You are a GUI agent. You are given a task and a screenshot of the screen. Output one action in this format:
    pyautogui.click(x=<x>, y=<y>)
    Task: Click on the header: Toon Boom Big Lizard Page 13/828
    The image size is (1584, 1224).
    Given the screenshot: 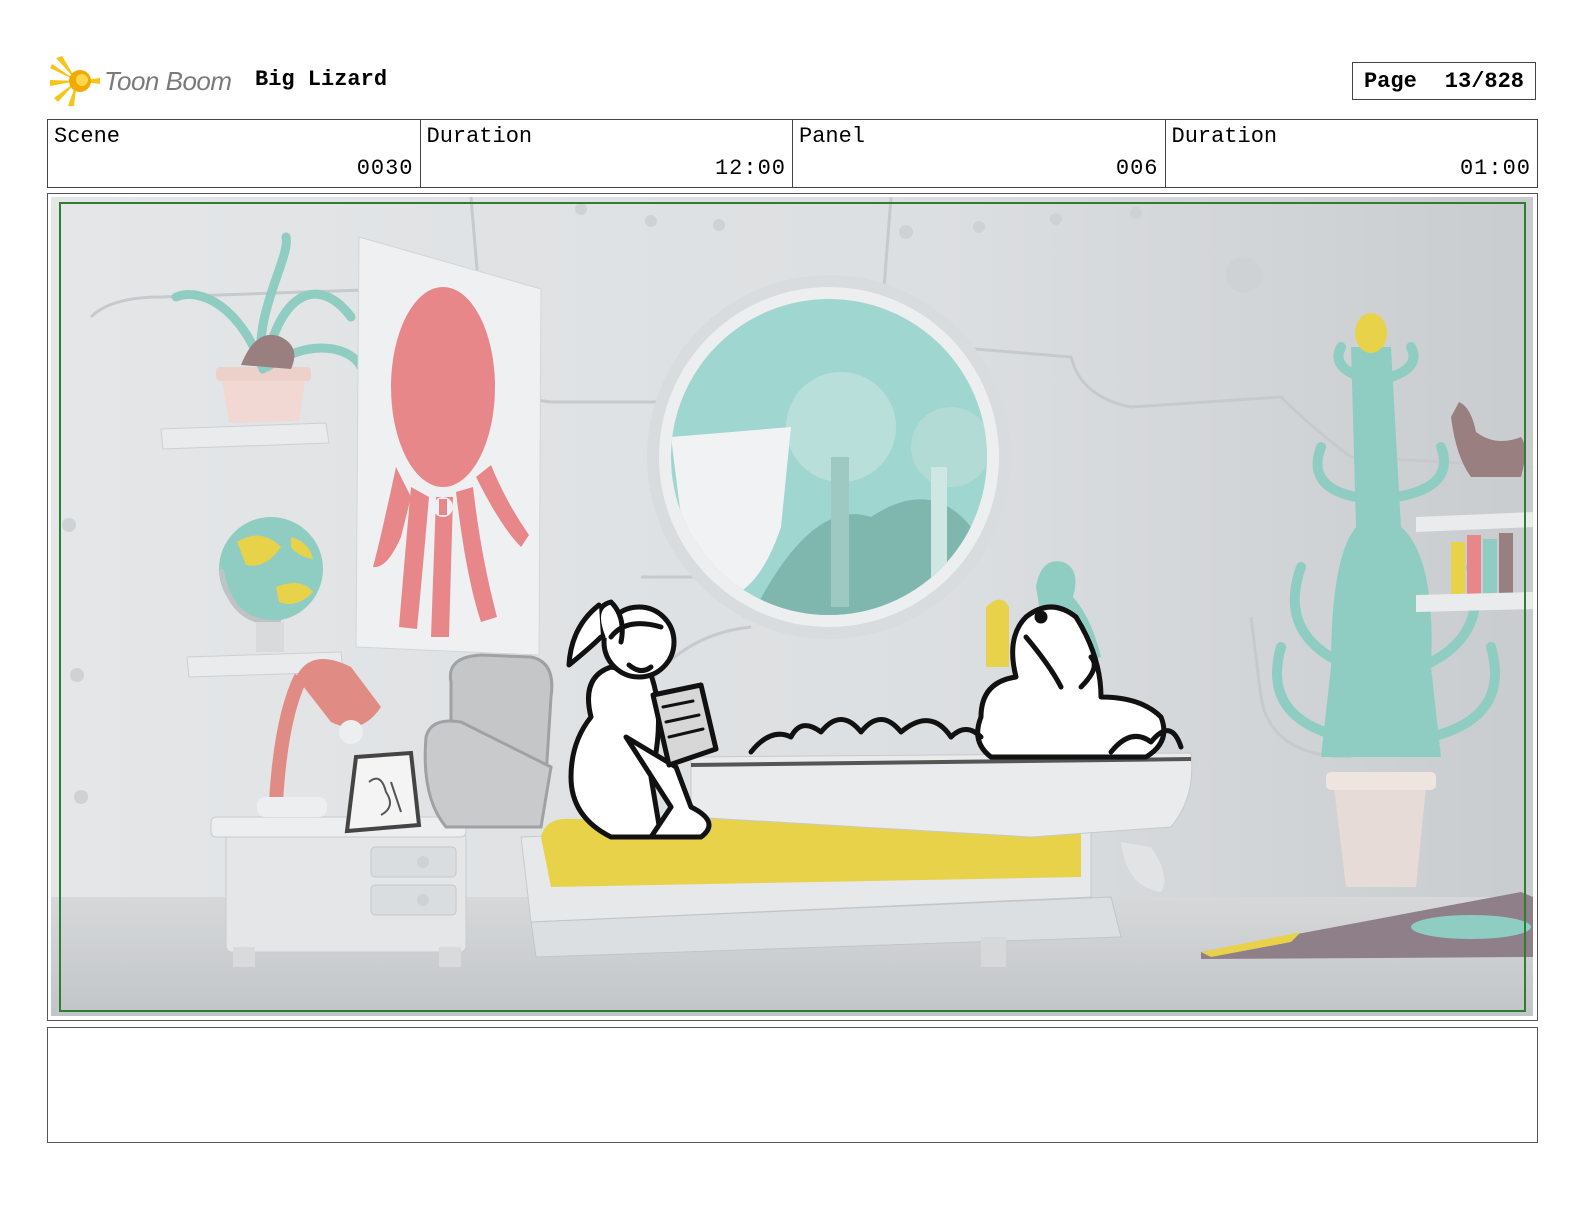 What is the action you would take?
    pyautogui.click(x=792, y=80)
    